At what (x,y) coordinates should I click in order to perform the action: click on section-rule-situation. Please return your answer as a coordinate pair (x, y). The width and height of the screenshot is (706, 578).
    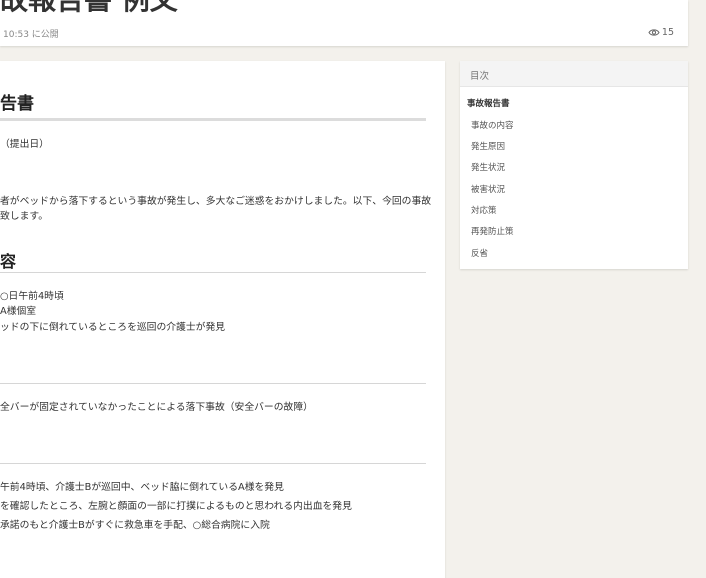
    Looking at the image, I should click on (213, 463).